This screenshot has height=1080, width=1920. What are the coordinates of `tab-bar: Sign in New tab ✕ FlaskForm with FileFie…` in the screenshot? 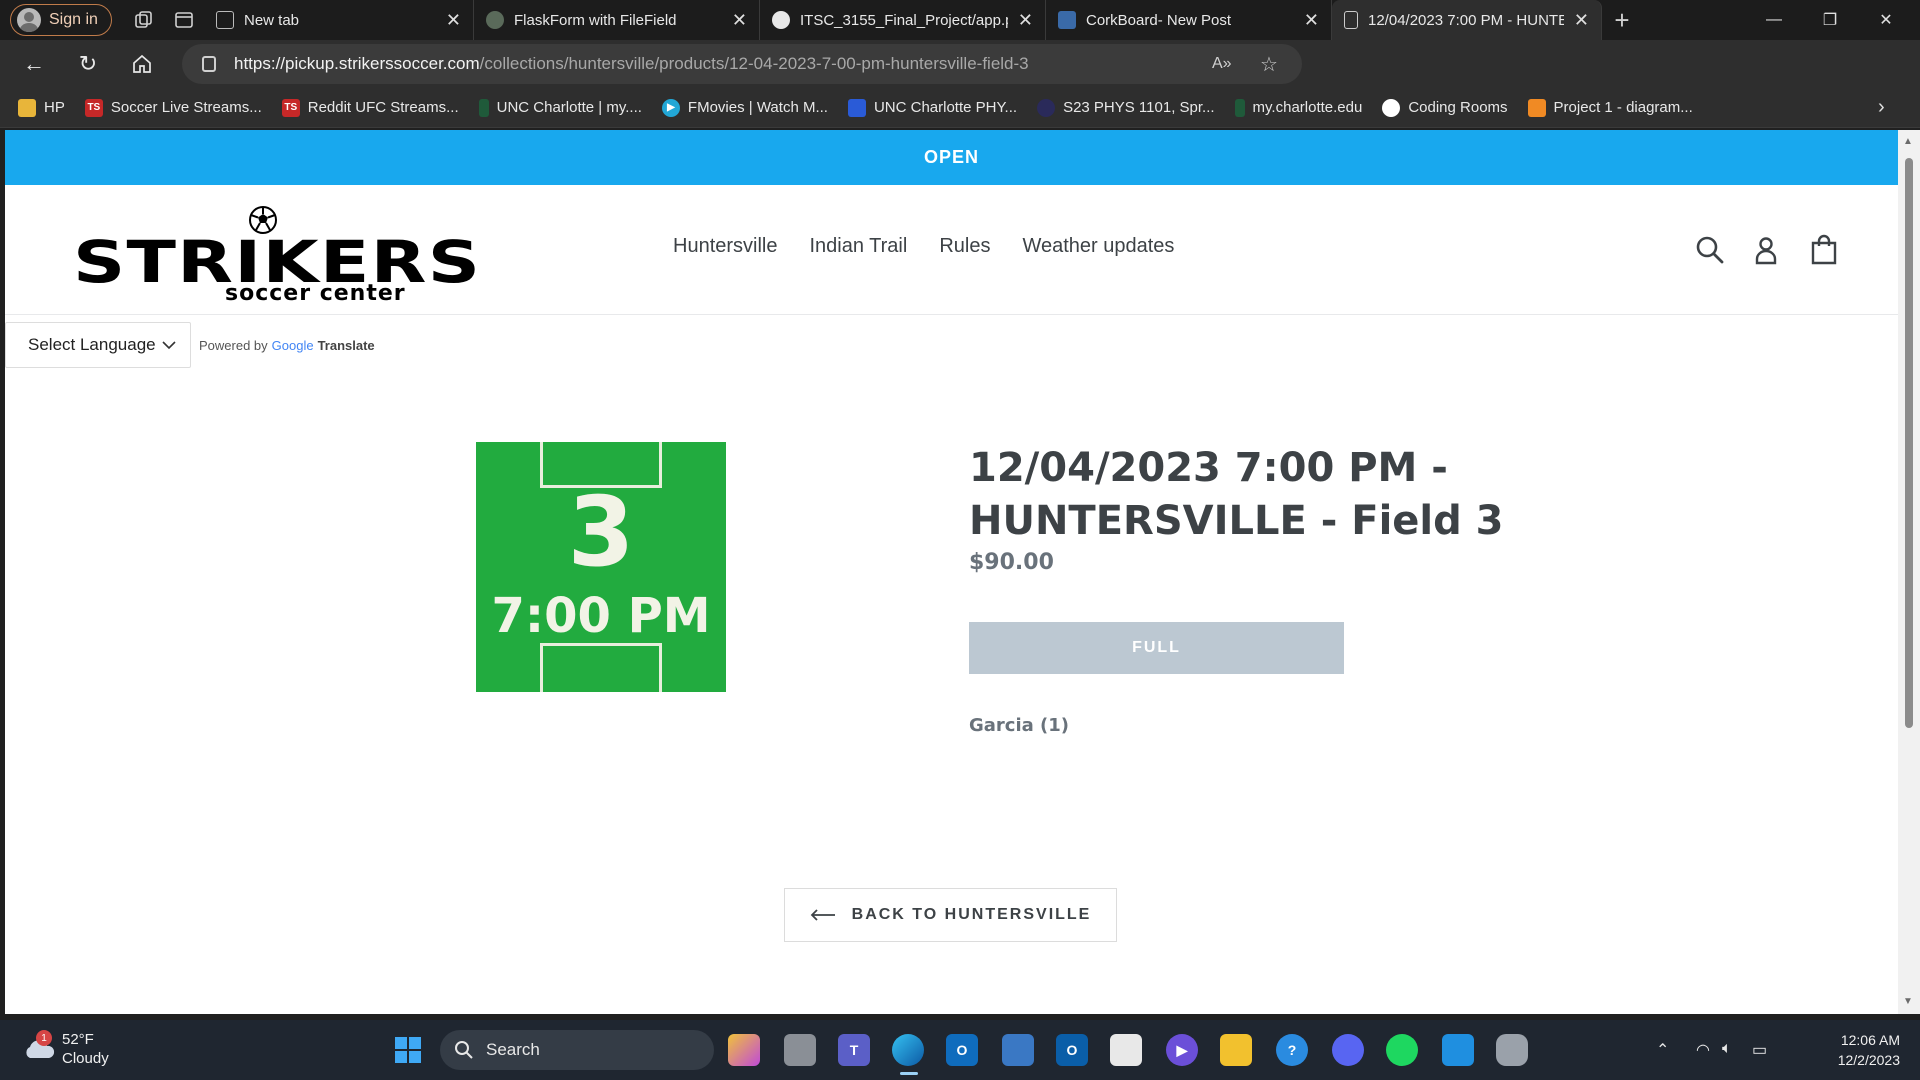 It's located at (960, 20).